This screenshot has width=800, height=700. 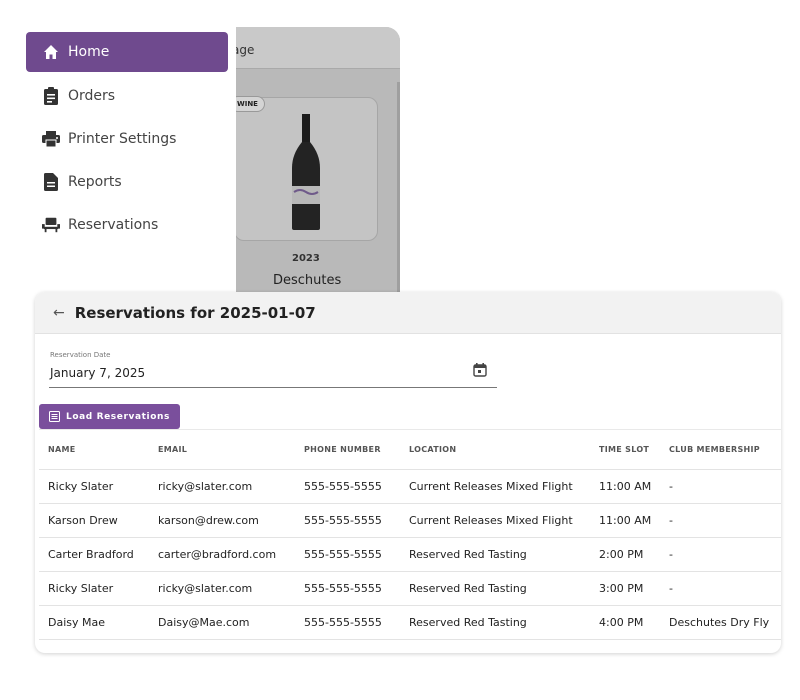 I want to click on nav-item-label: Reports, so click(x=95, y=182).